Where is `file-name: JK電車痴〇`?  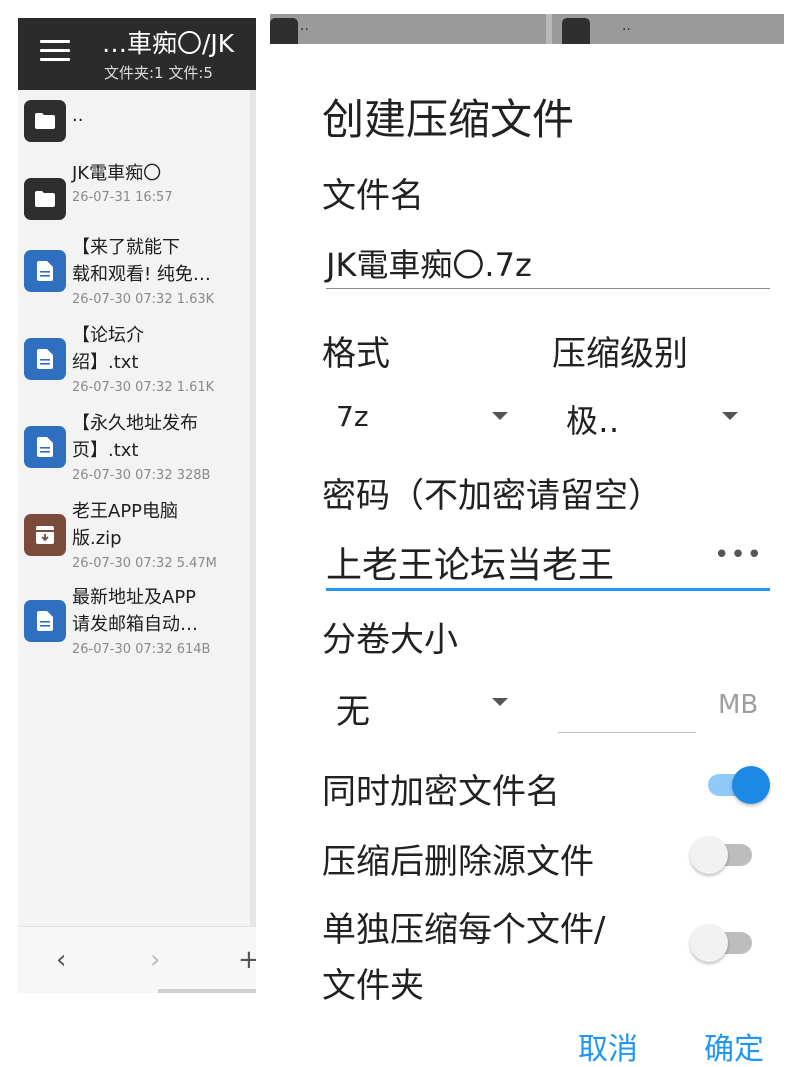 file-name: JK電車痴〇 is located at coordinates (117, 173).